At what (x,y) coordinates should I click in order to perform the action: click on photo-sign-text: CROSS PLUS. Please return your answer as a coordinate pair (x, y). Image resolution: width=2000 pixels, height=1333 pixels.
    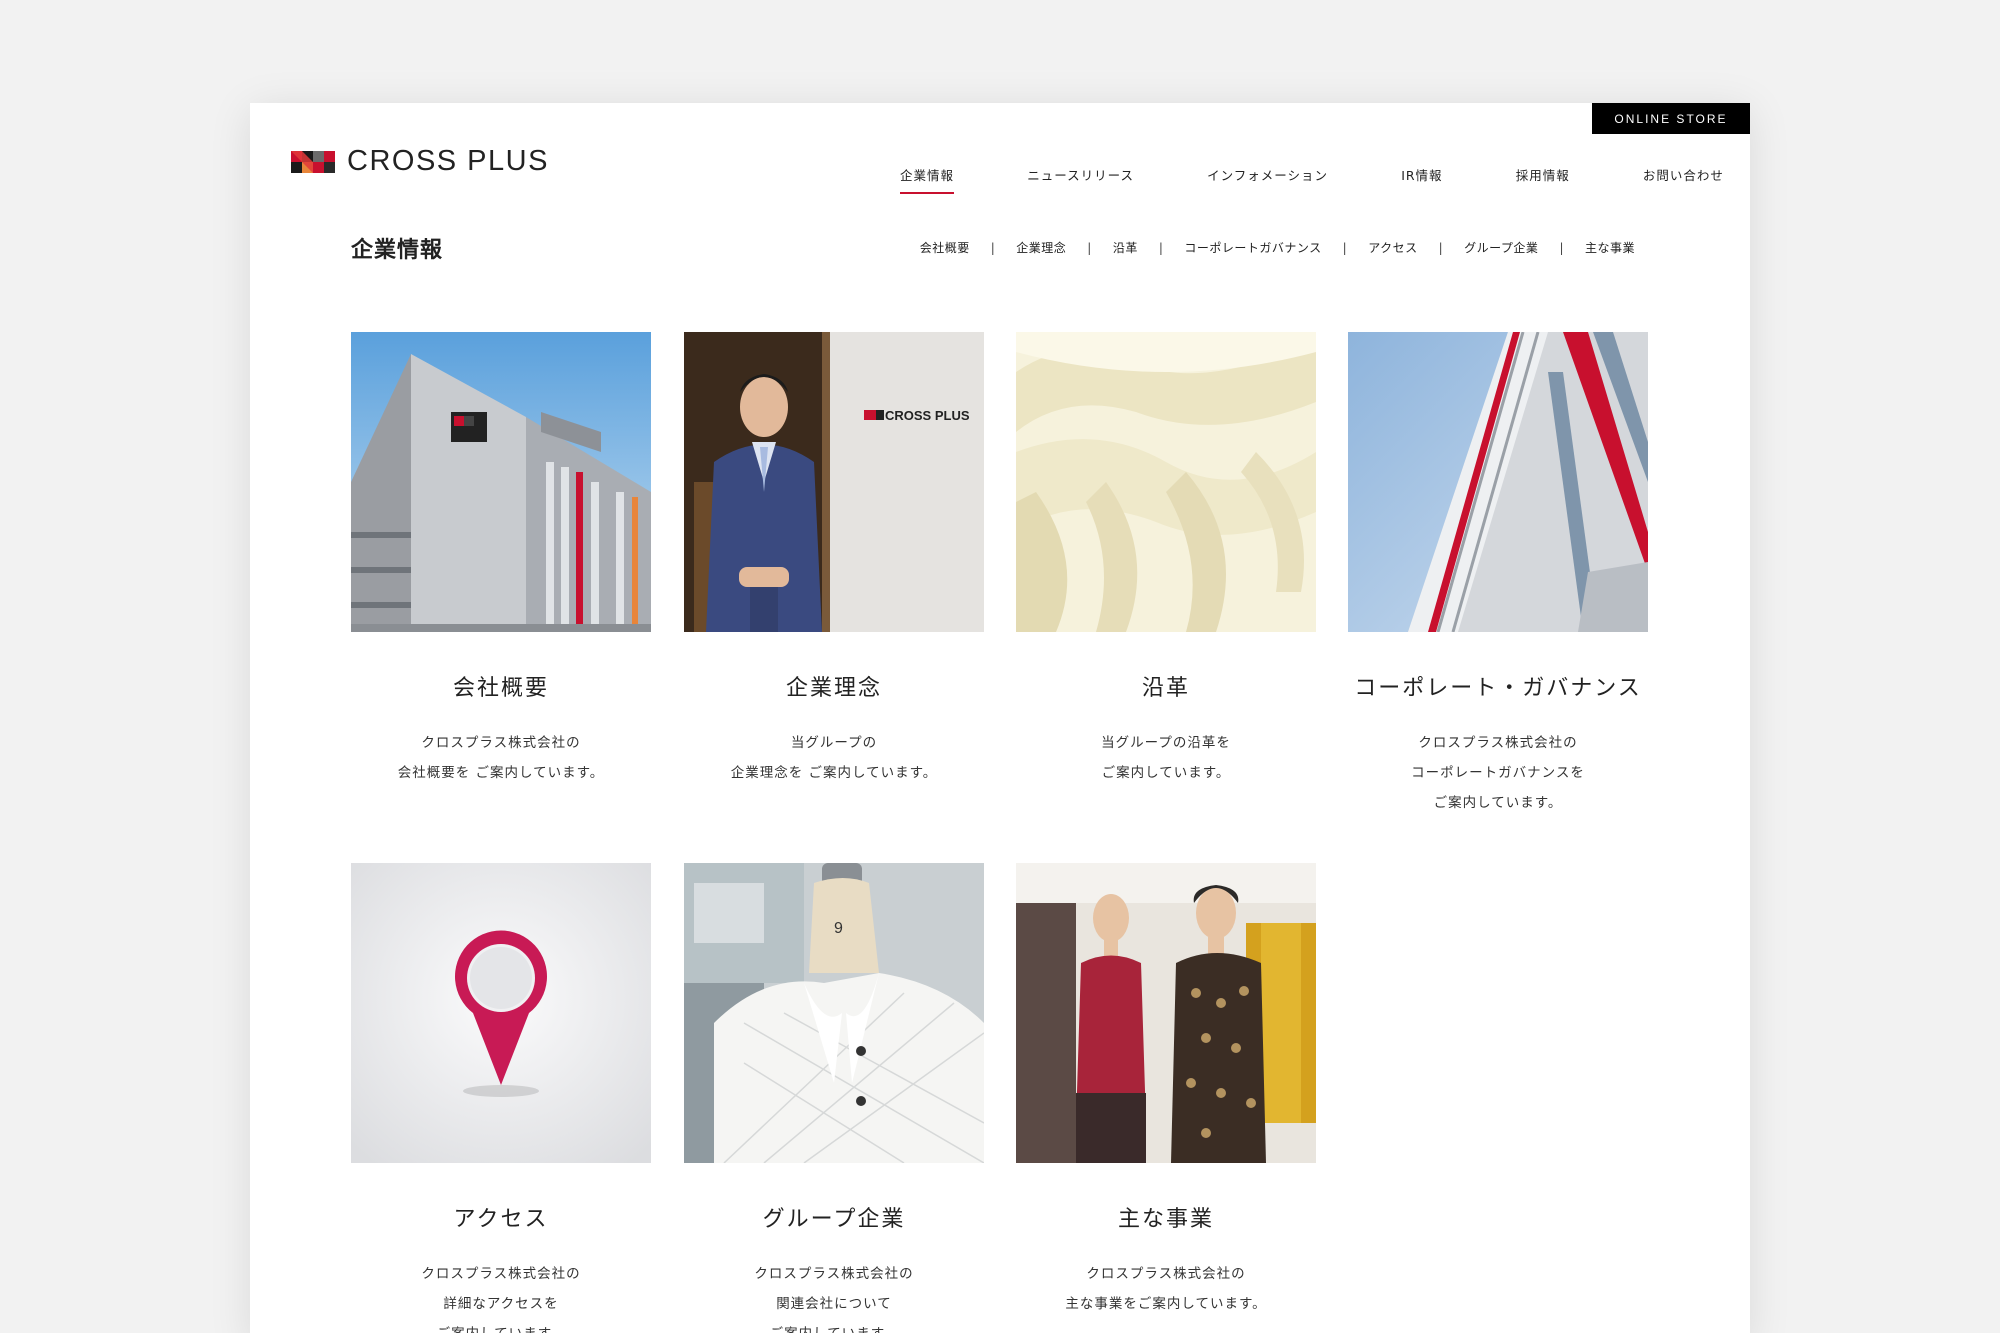
    Looking at the image, I should click on (927, 415).